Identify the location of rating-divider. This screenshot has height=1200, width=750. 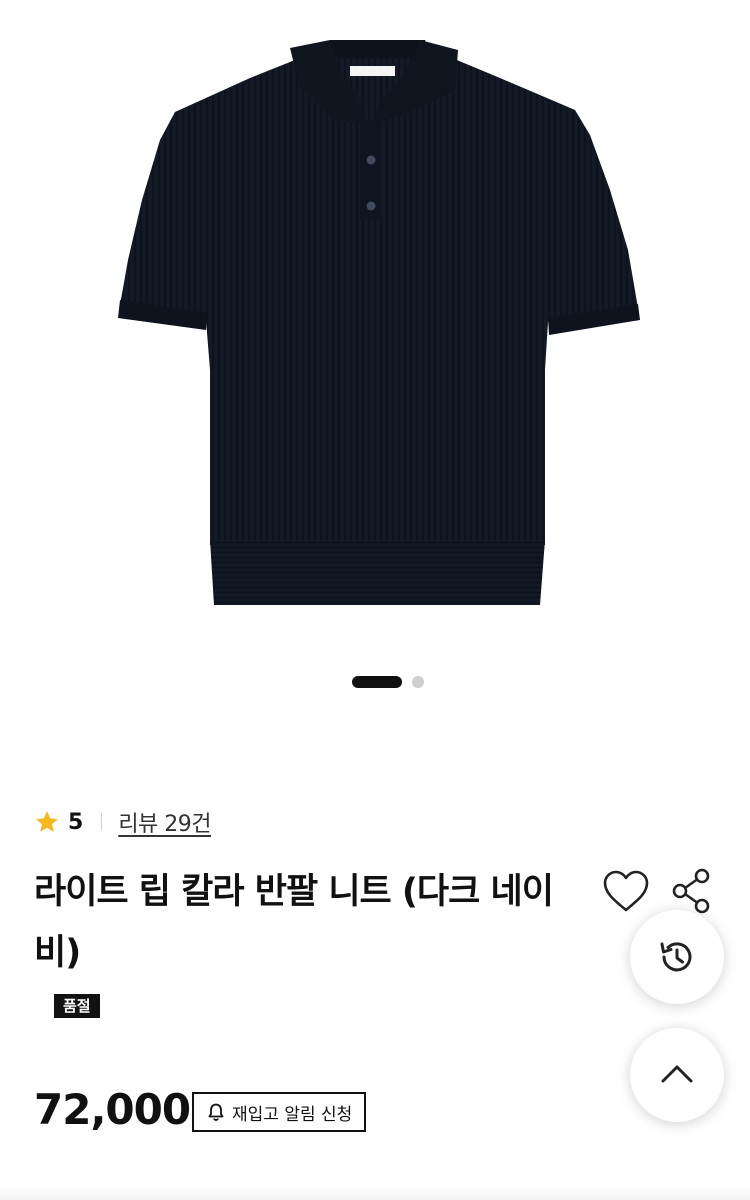
(102, 822).